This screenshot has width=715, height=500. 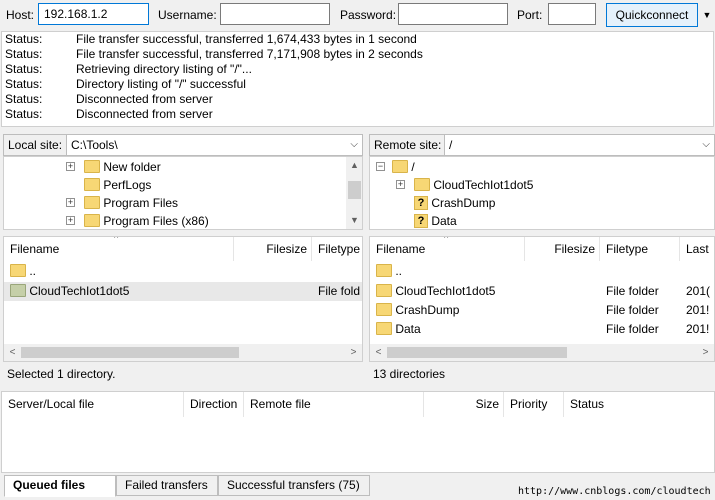 I want to click on tree-item: − /, so click(x=394, y=167).